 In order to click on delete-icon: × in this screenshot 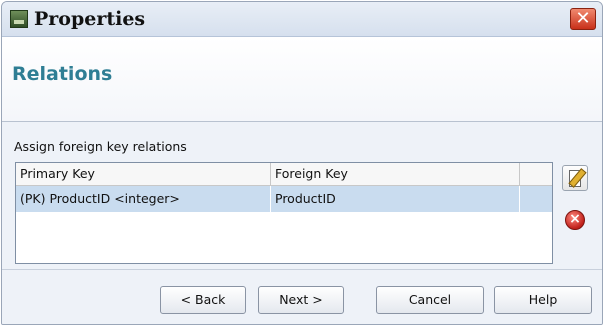, I will do `click(575, 220)`.